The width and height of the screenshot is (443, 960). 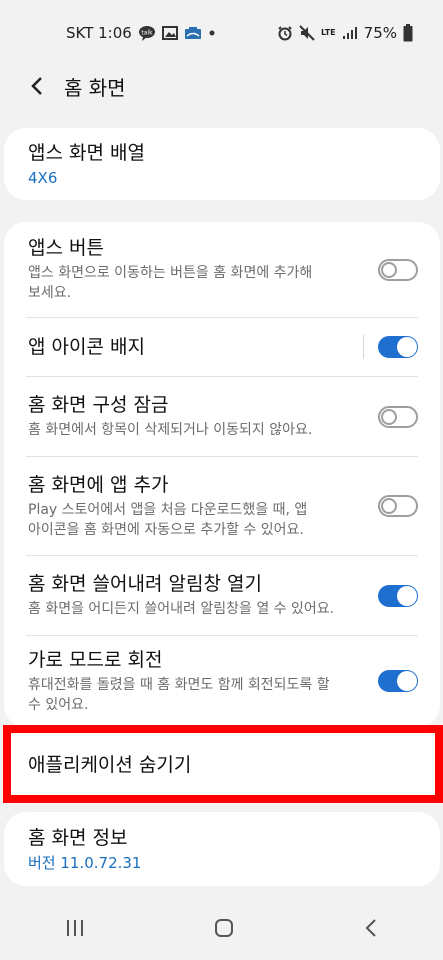 What do you see at coordinates (221, 33) in the screenshot?
I see `status-bar: SKT 1:06 talk LTE 75%` at bounding box center [221, 33].